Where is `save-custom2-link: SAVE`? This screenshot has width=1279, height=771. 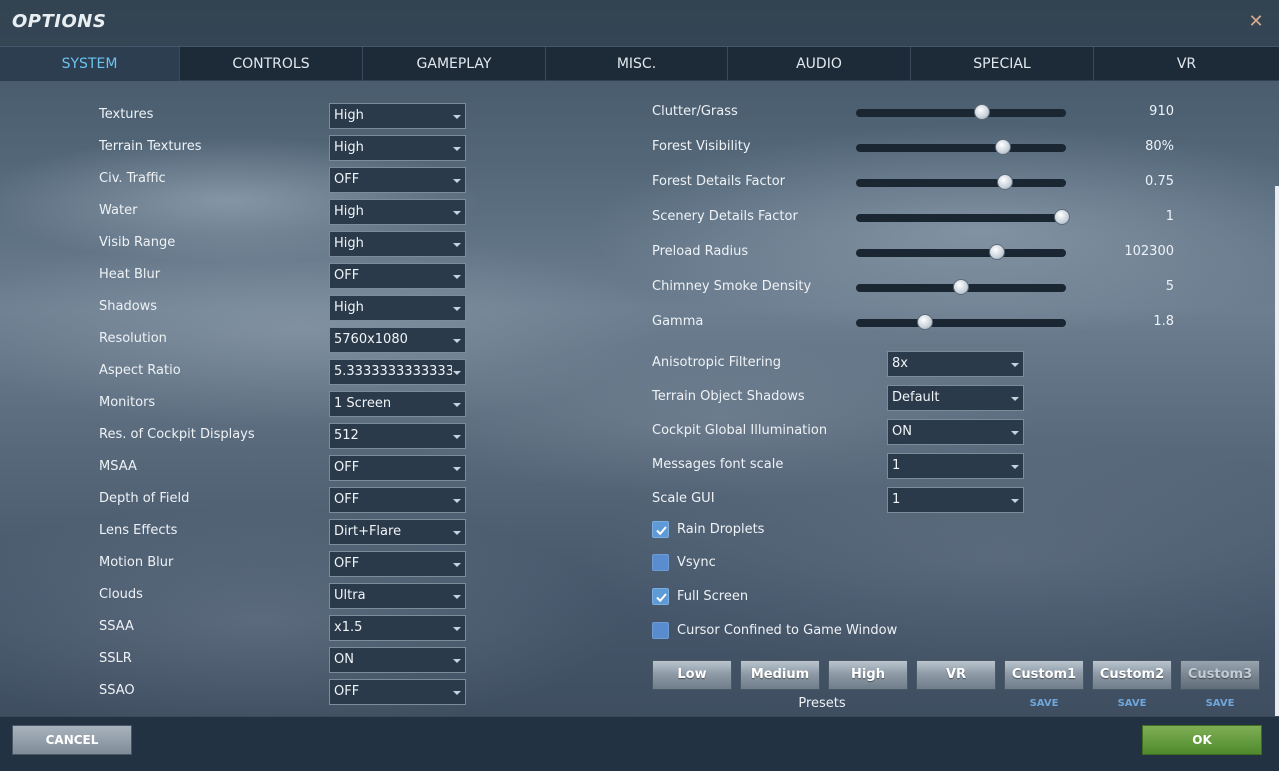
save-custom2-link: SAVE is located at coordinates (1132, 703).